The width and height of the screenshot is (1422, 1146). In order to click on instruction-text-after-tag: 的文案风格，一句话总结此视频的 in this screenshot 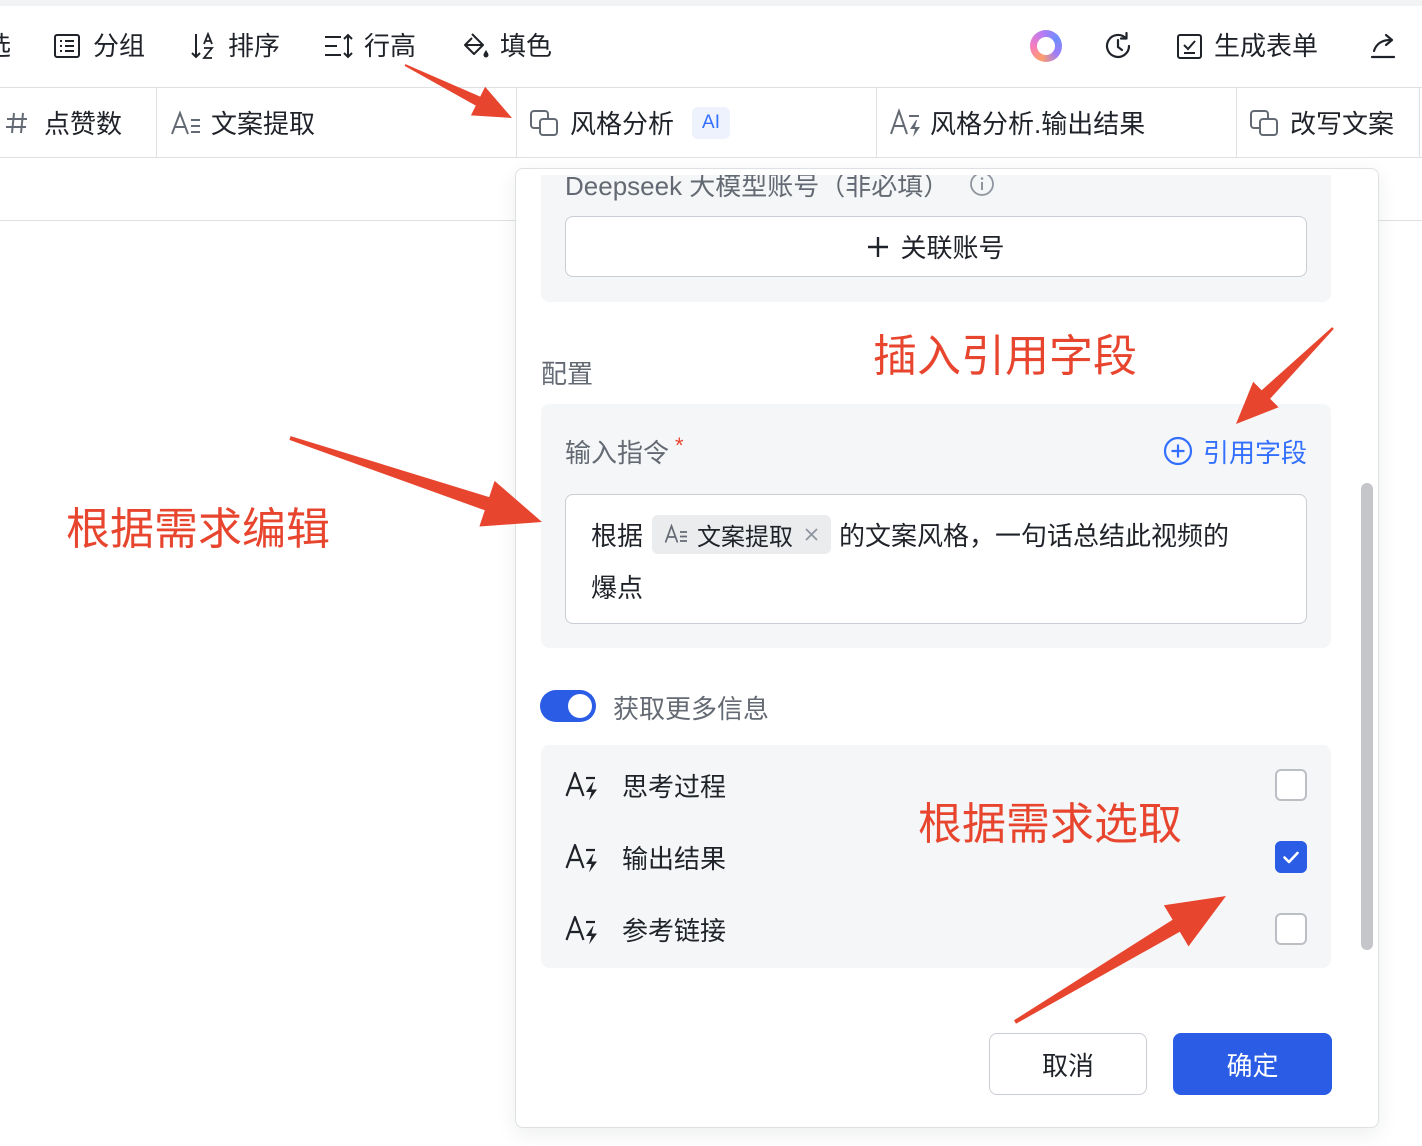, I will do `click(1034, 535)`.